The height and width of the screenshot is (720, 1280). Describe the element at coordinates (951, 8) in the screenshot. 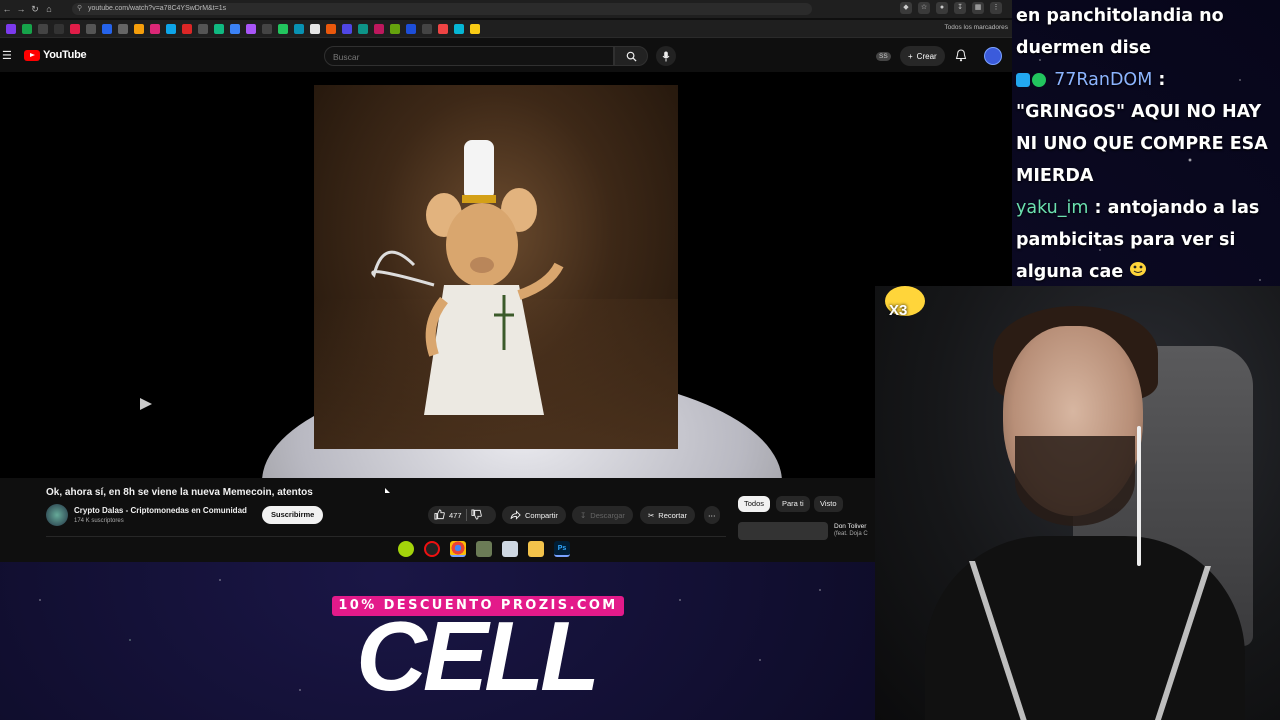

I see `browser-tools: ◆ ☆ ● ↧ ▦ ⋮` at that location.